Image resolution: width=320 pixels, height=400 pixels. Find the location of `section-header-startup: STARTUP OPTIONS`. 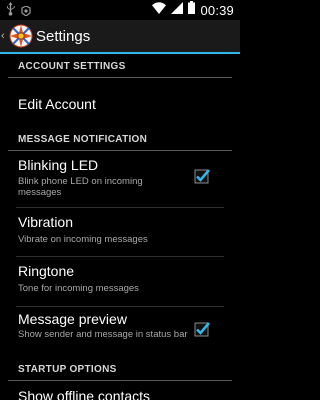

section-header-startup: STARTUP OPTIONS is located at coordinates (120, 370).